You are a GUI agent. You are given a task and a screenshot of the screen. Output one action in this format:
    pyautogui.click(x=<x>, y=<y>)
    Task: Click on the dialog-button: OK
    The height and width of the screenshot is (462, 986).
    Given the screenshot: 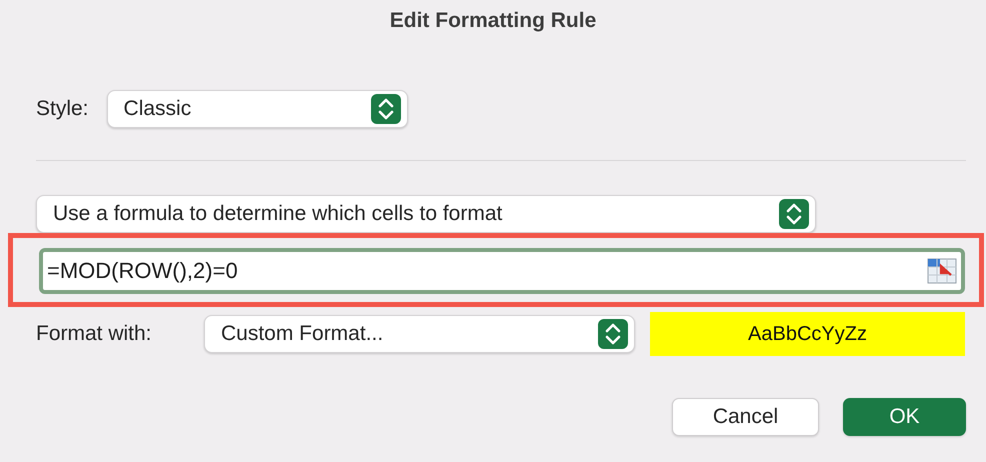 What is the action you would take?
    pyautogui.click(x=904, y=417)
    